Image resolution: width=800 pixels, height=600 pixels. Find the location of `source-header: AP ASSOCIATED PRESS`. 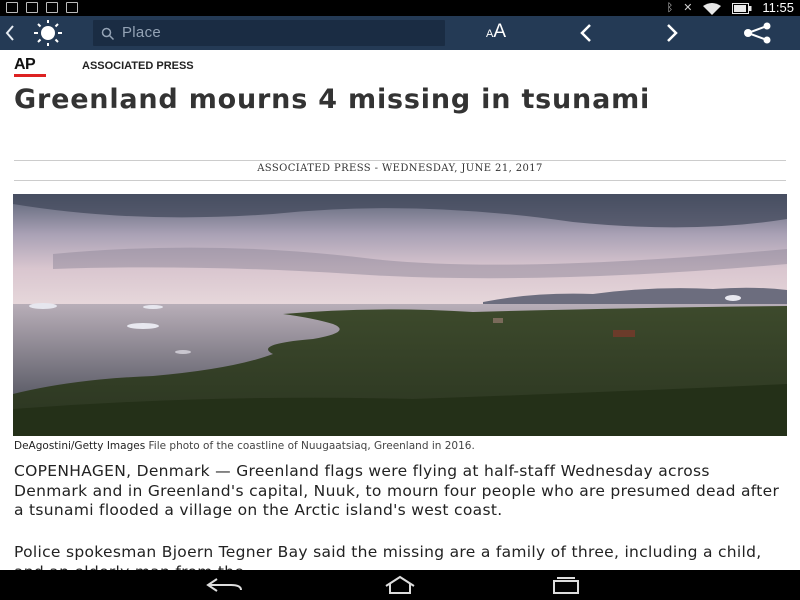

source-header: AP ASSOCIATED PRESS is located at coordinates (400, 66).